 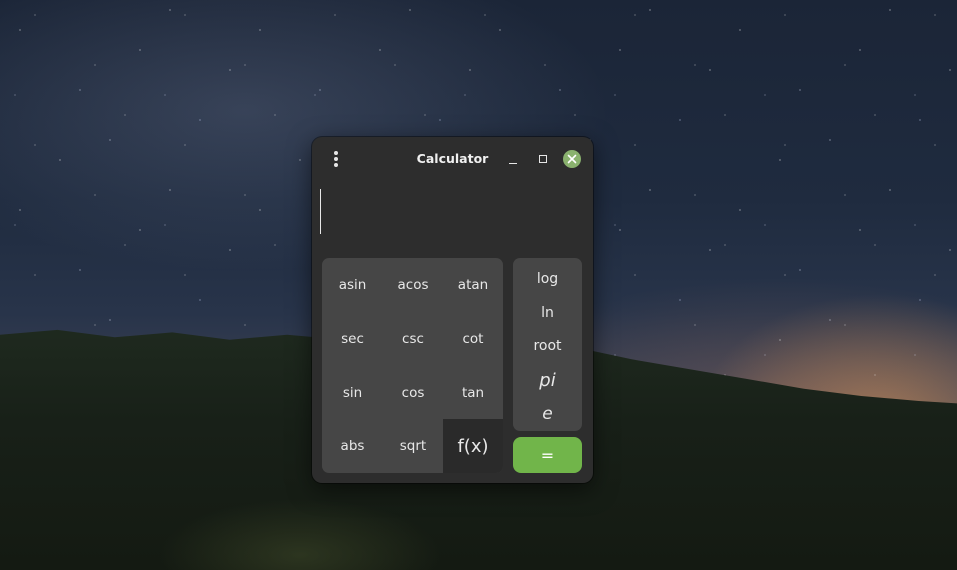 What do you see at coordinates (572, 159) in the screenshot?
I see `close-icon` at bounding box center [572, 159].